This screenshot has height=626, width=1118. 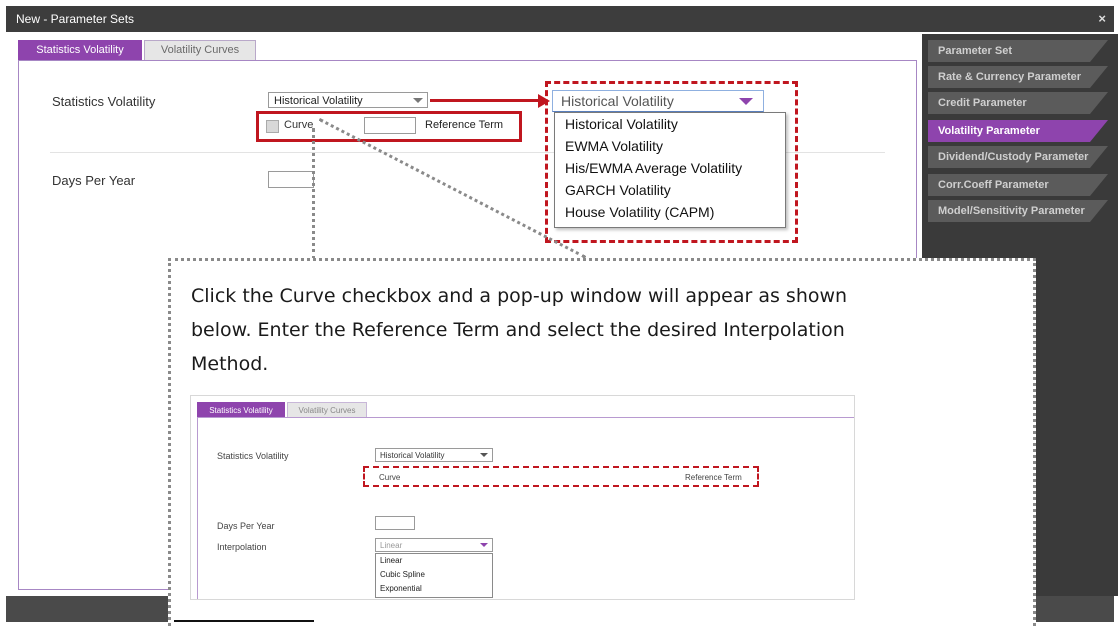 I want to click on dropdown-option-ewma-volatility: EWMA Volatility, so click(x=670, y=146).